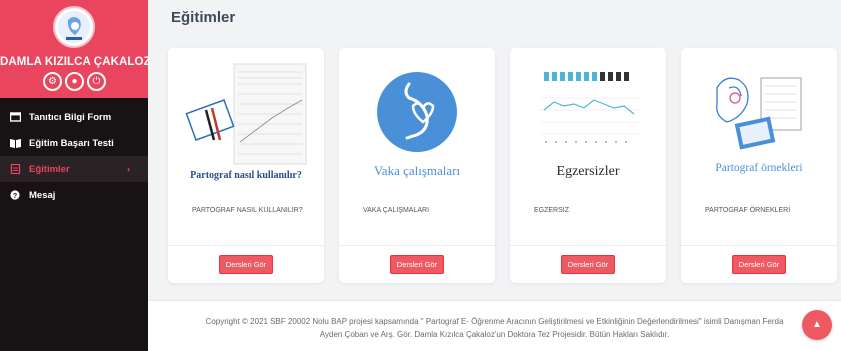  Describe the element at coordinates (15, 117) in the screenshot. I see `id-card-icon` at that location.